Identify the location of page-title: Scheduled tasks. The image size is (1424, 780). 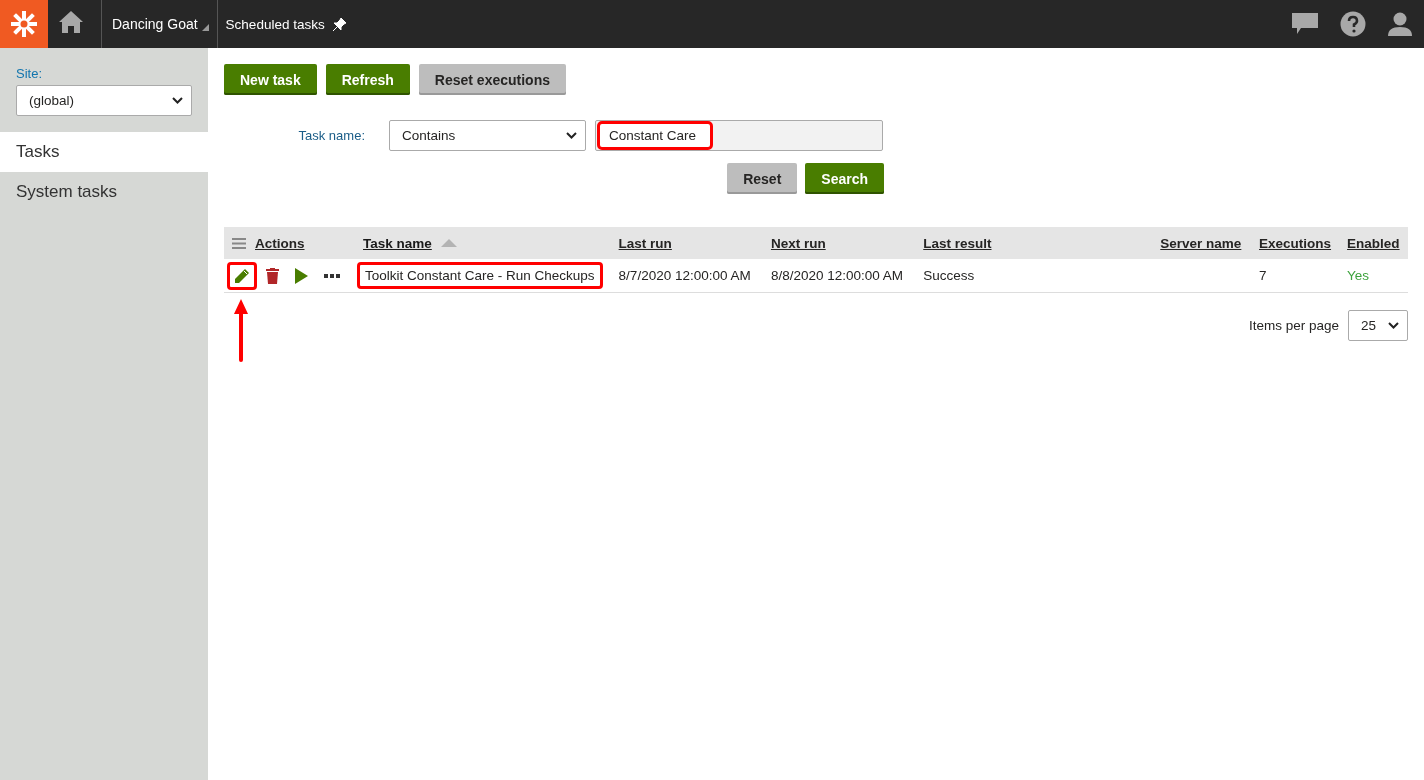
(275, 24).